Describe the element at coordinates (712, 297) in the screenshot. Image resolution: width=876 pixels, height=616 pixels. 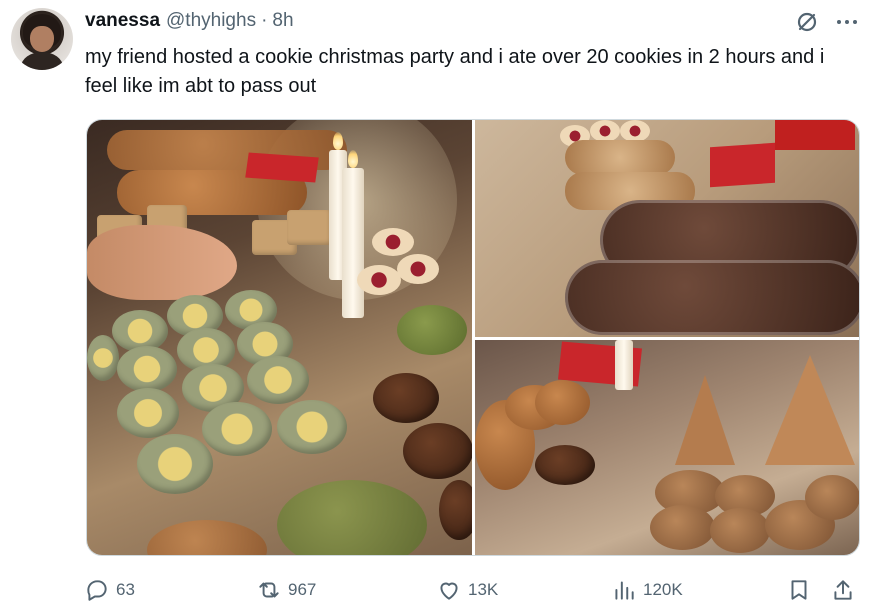
I see `crinkle-cookie-row` at that location.